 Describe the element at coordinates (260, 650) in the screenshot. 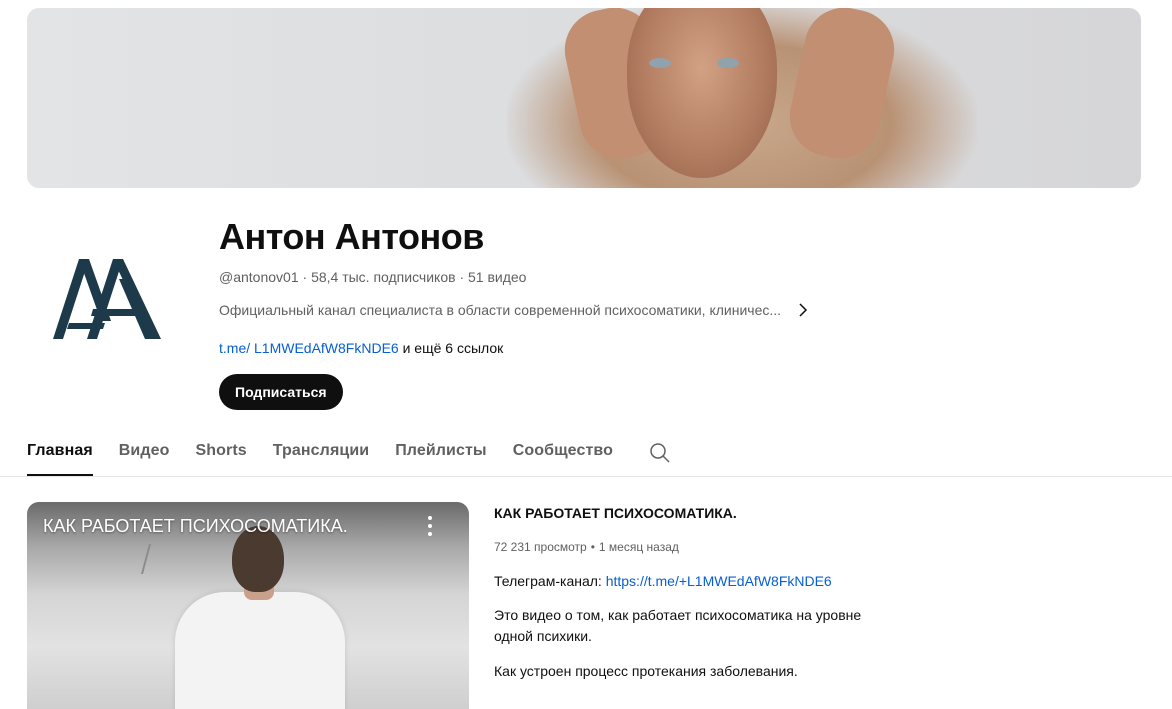

I see `thumb-person-body` at that location.